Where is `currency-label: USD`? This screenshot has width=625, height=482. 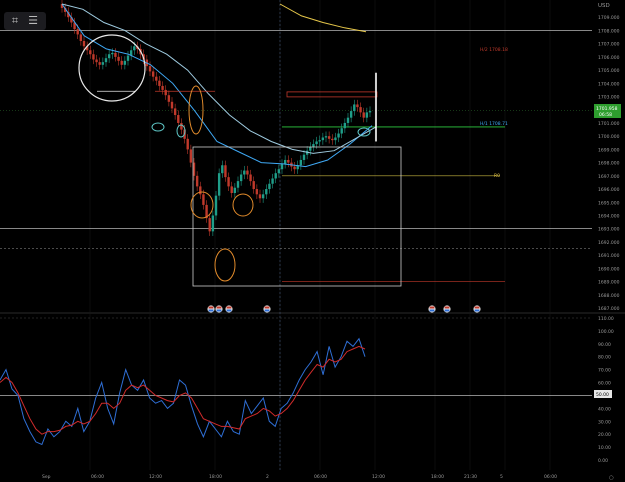 currency-label: USD is located at coordinates (604, 6).